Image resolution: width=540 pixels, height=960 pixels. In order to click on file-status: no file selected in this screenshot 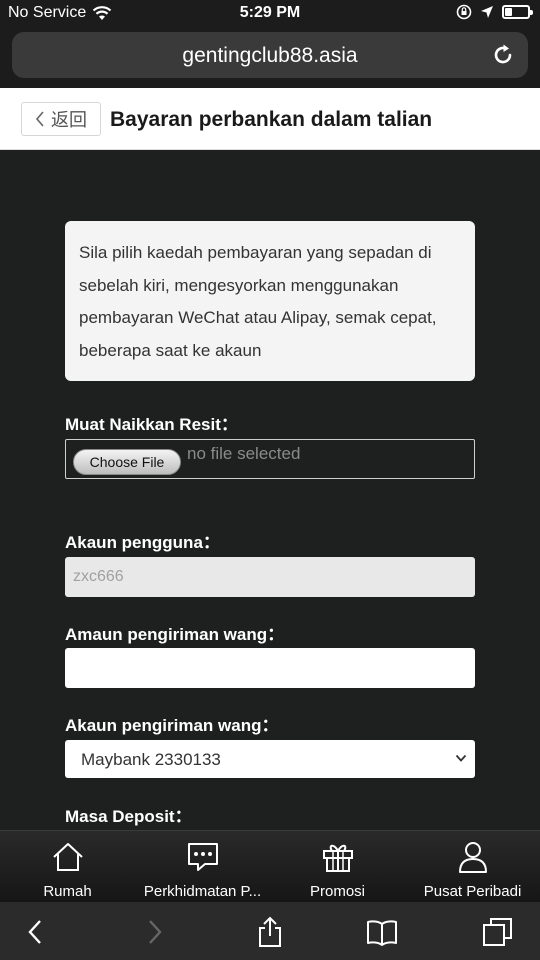, I will do `click(244, 453)`.